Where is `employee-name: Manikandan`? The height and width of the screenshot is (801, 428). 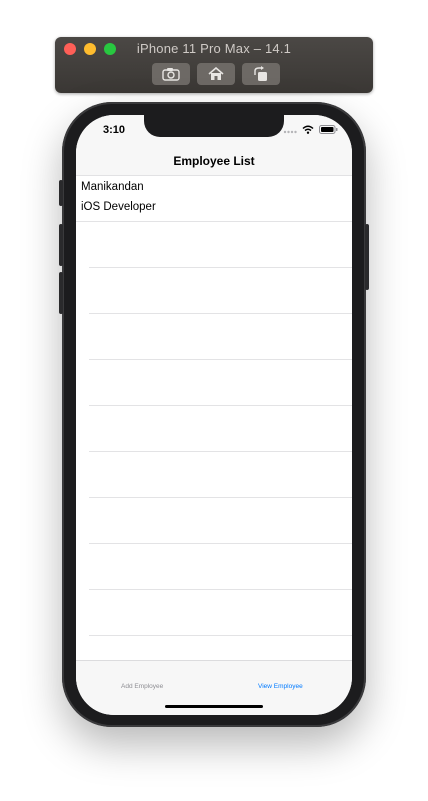 employee-name: Manikandan is located at coordinates (112, 187).